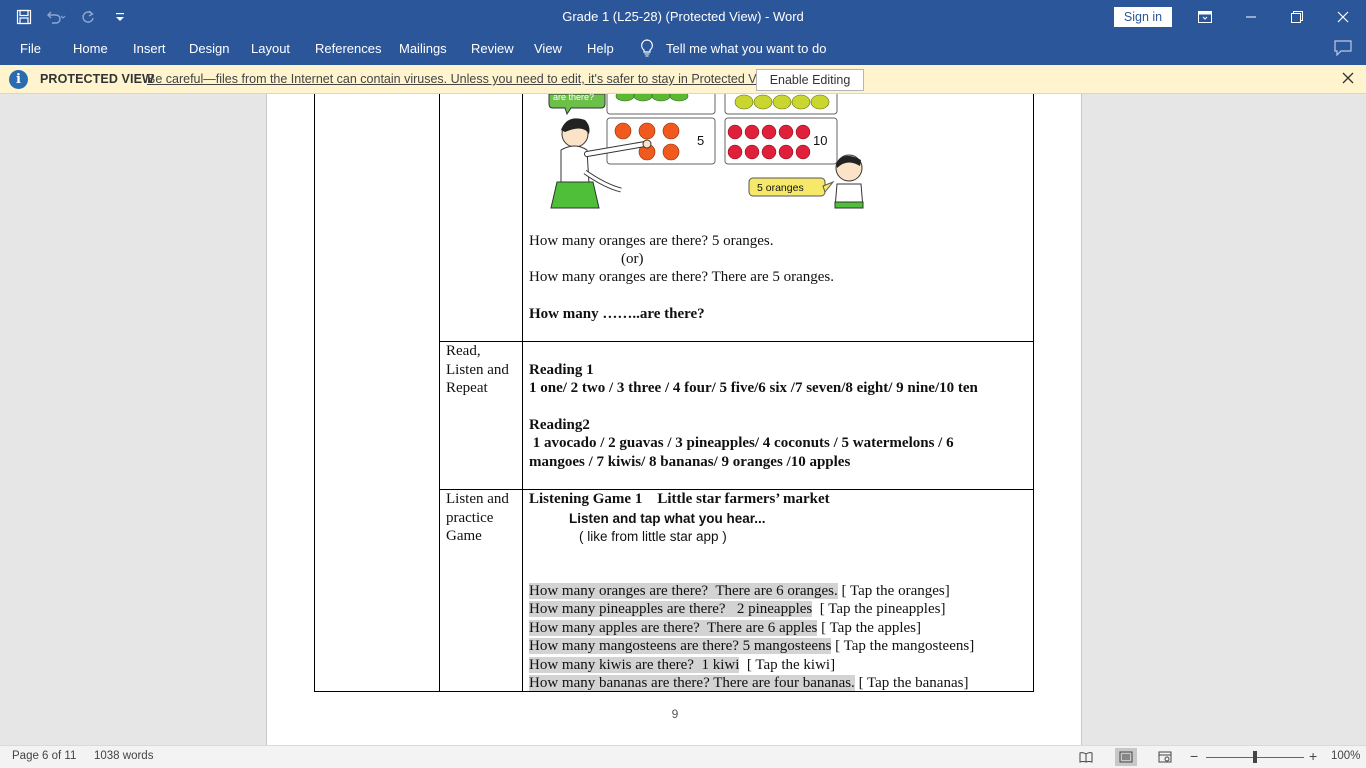  I want to click on tell-me-box: Tell me what you want to do, so click(733, 48).